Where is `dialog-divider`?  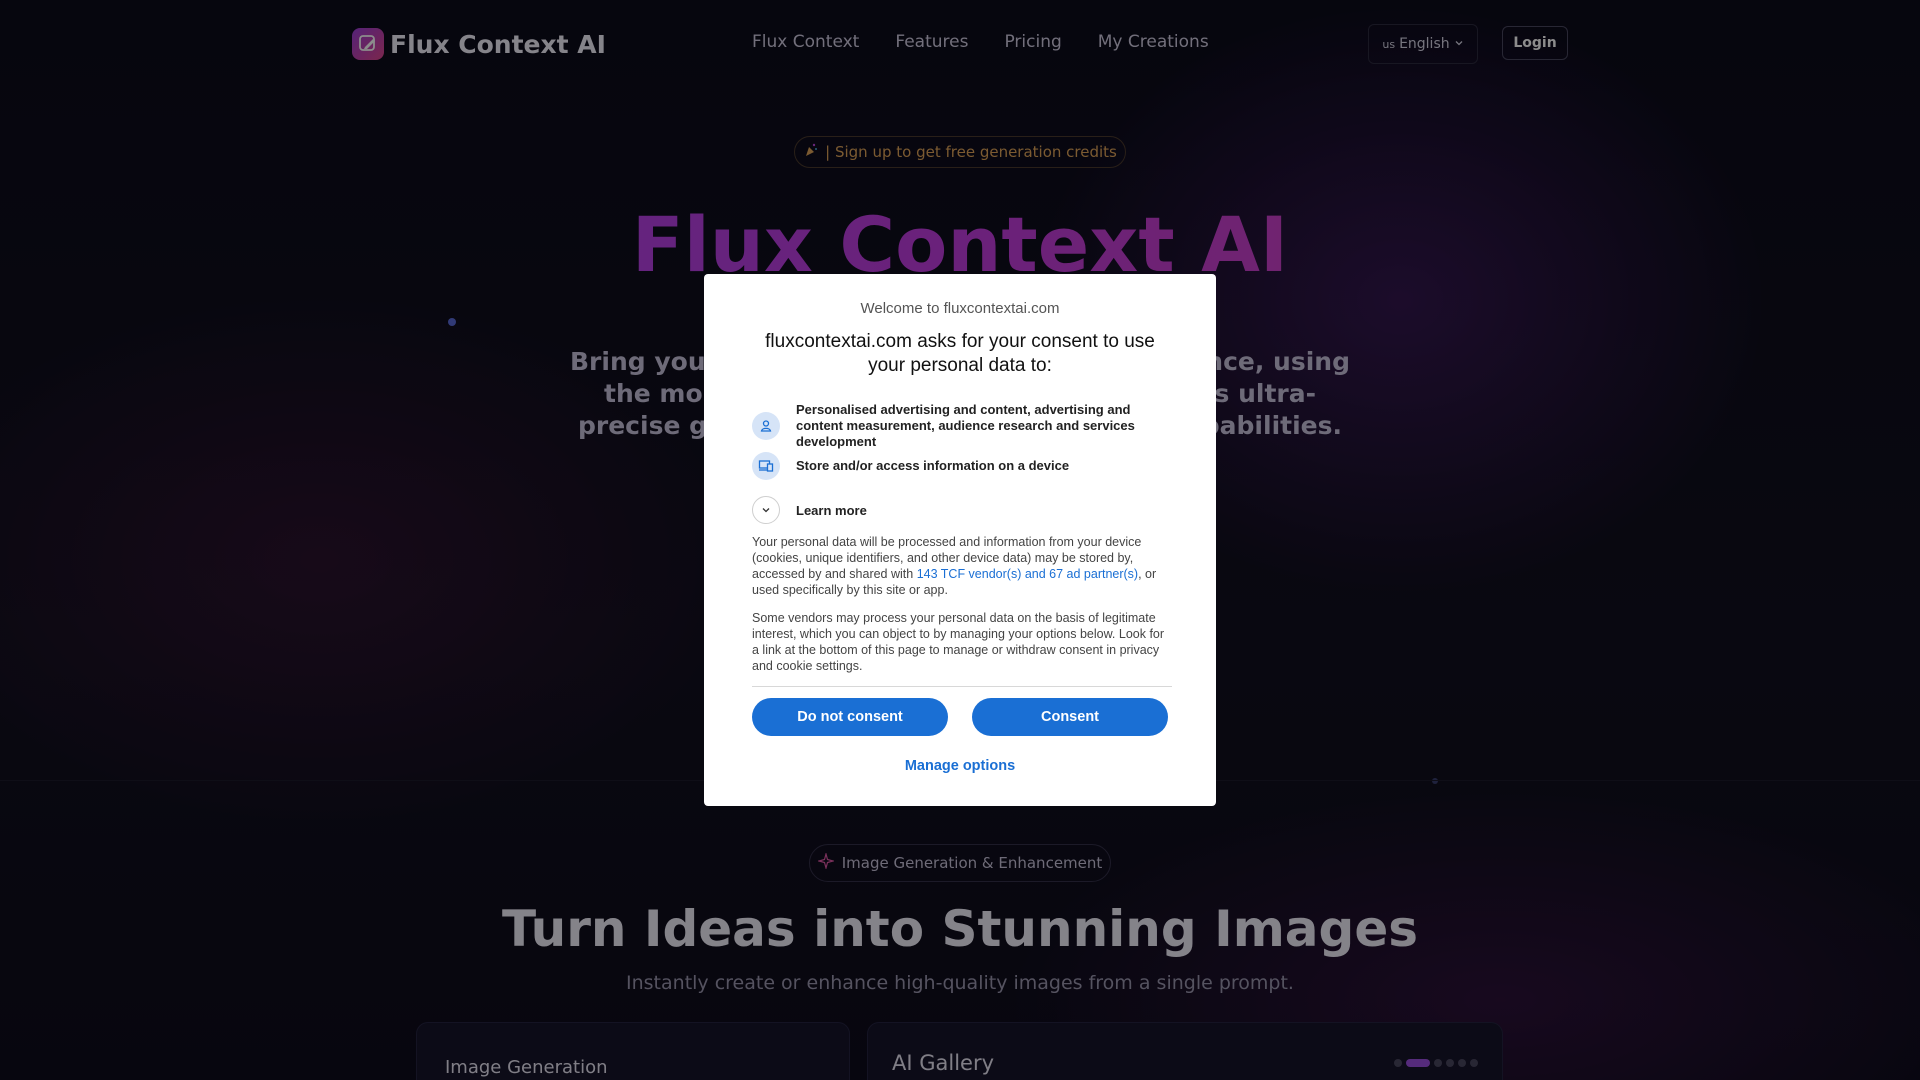
dialog-divider is located at coordinates (962, 686).